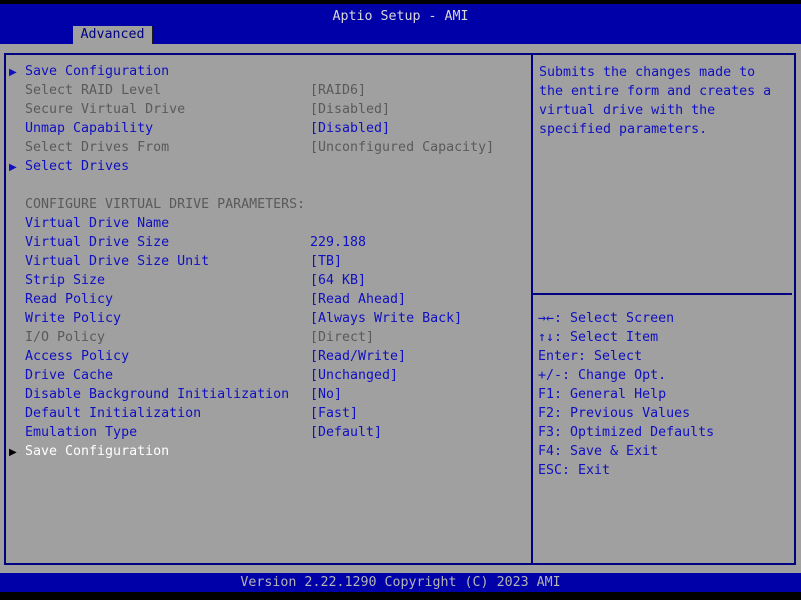 This screenshot has height=600, width=801. Describe the element at coordinates (268, 358) in the screenshot. I see `menu-item: Access Policy [Read/Write]` at that location.